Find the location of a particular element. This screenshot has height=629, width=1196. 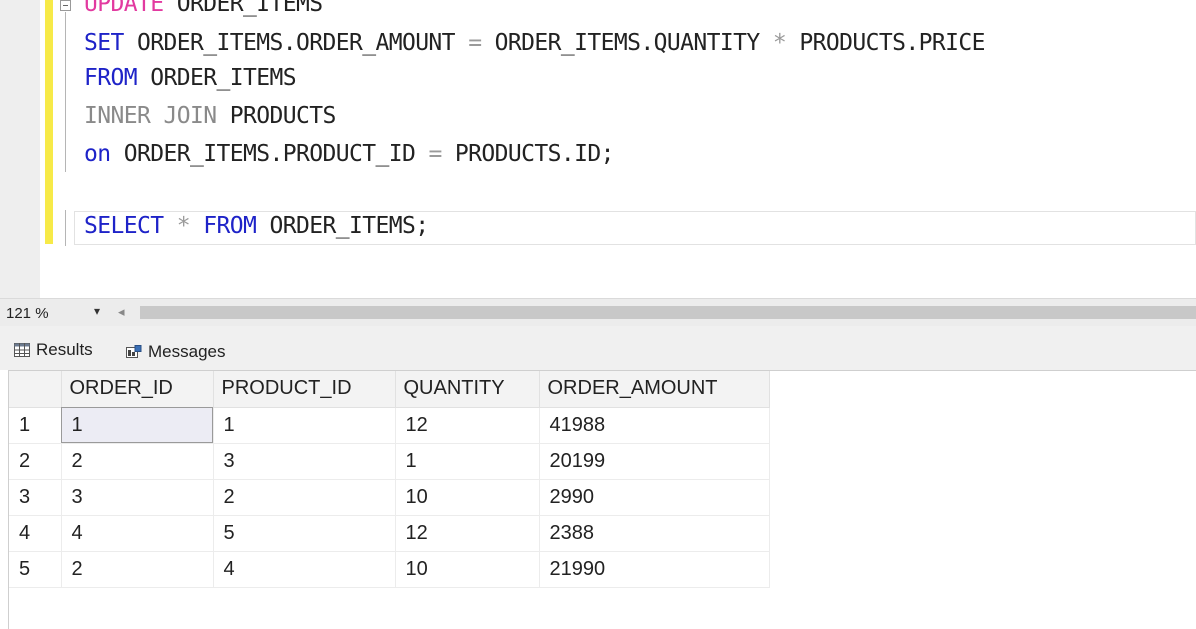

grid-icon is located at coordinates (22, 350).